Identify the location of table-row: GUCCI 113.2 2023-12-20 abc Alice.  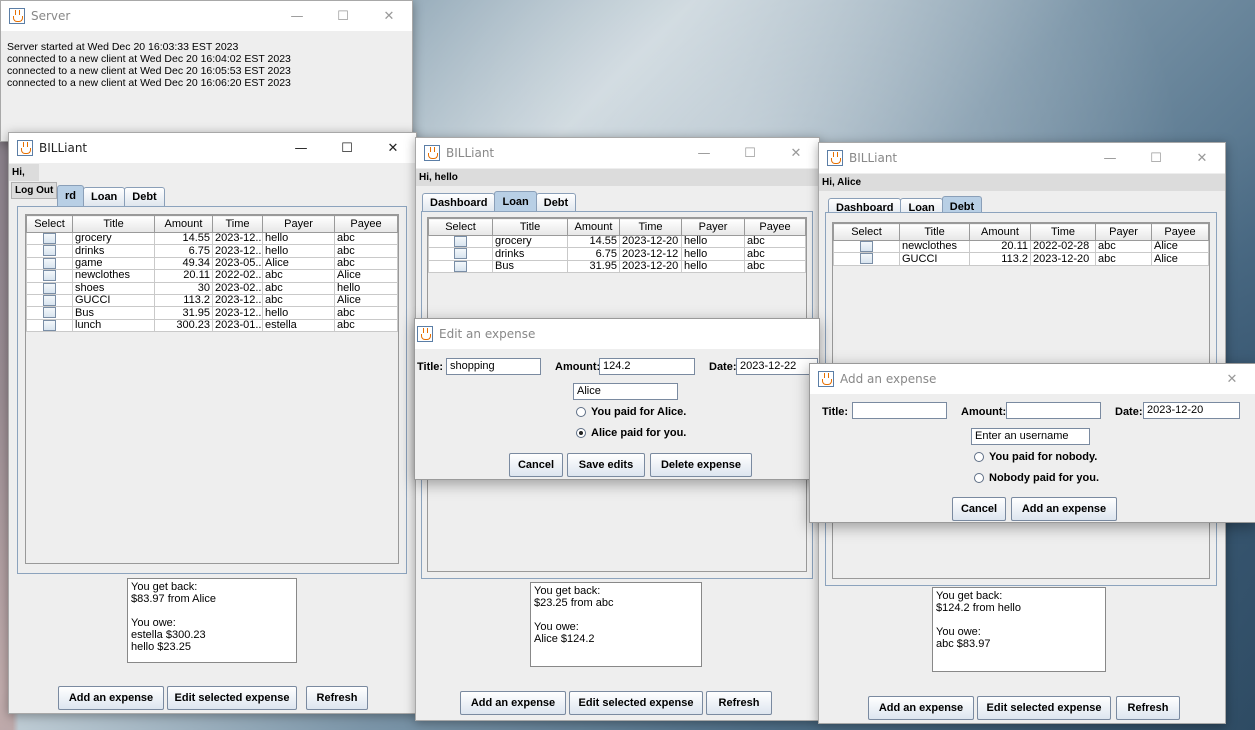
(1021, 259).